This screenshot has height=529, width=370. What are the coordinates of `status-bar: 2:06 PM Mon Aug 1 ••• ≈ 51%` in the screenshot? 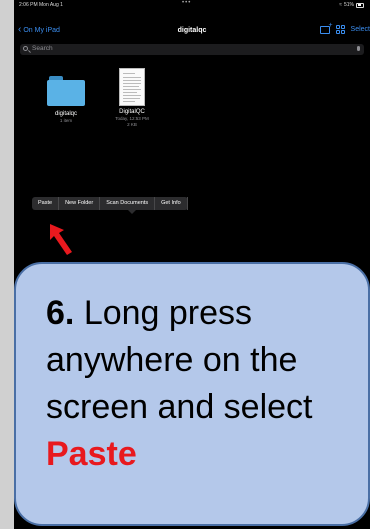 It's located at (192, 5).